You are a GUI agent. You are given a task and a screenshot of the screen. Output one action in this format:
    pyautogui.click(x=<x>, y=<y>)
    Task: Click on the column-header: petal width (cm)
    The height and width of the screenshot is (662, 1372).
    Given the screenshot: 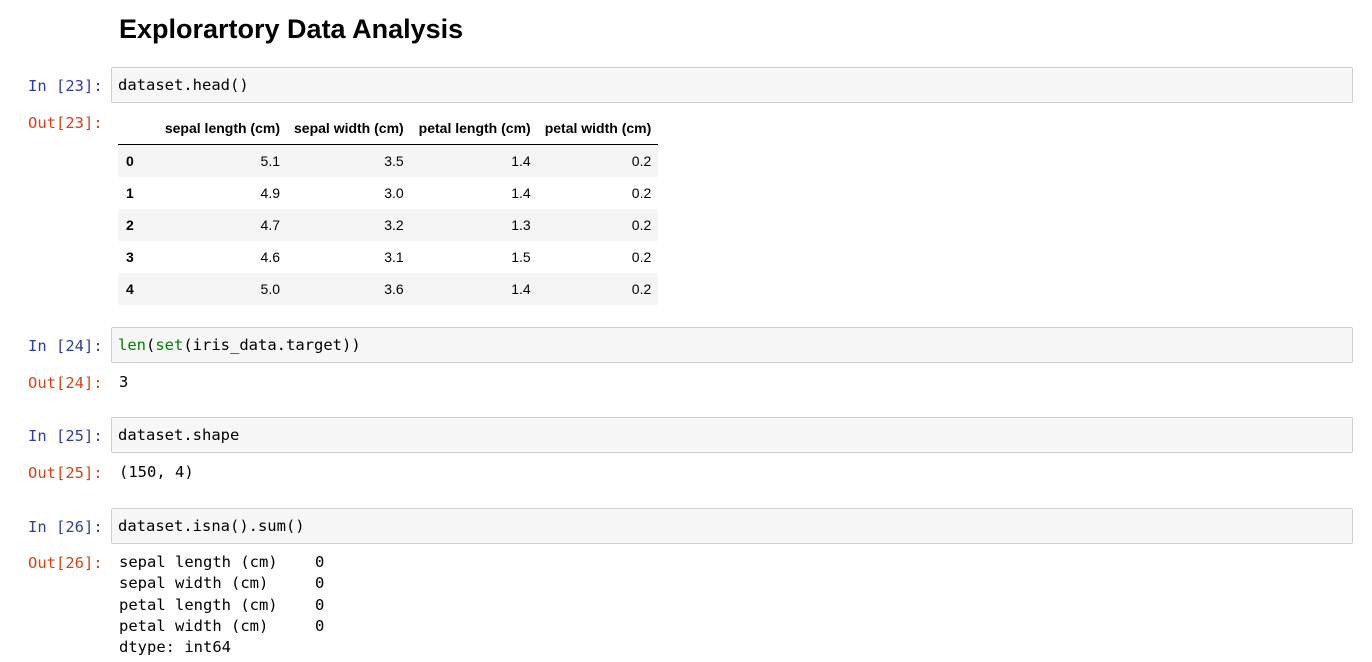 What is the action you would take?
    pyautogui.click(x=598, y=128)
    